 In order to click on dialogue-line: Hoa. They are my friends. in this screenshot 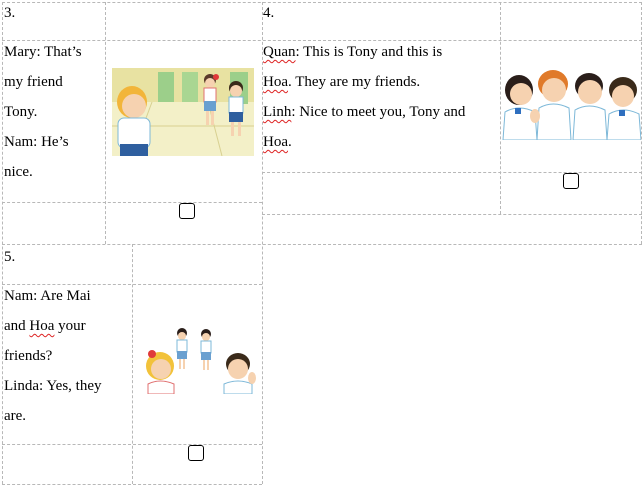, I will do `click(341, 82)`.